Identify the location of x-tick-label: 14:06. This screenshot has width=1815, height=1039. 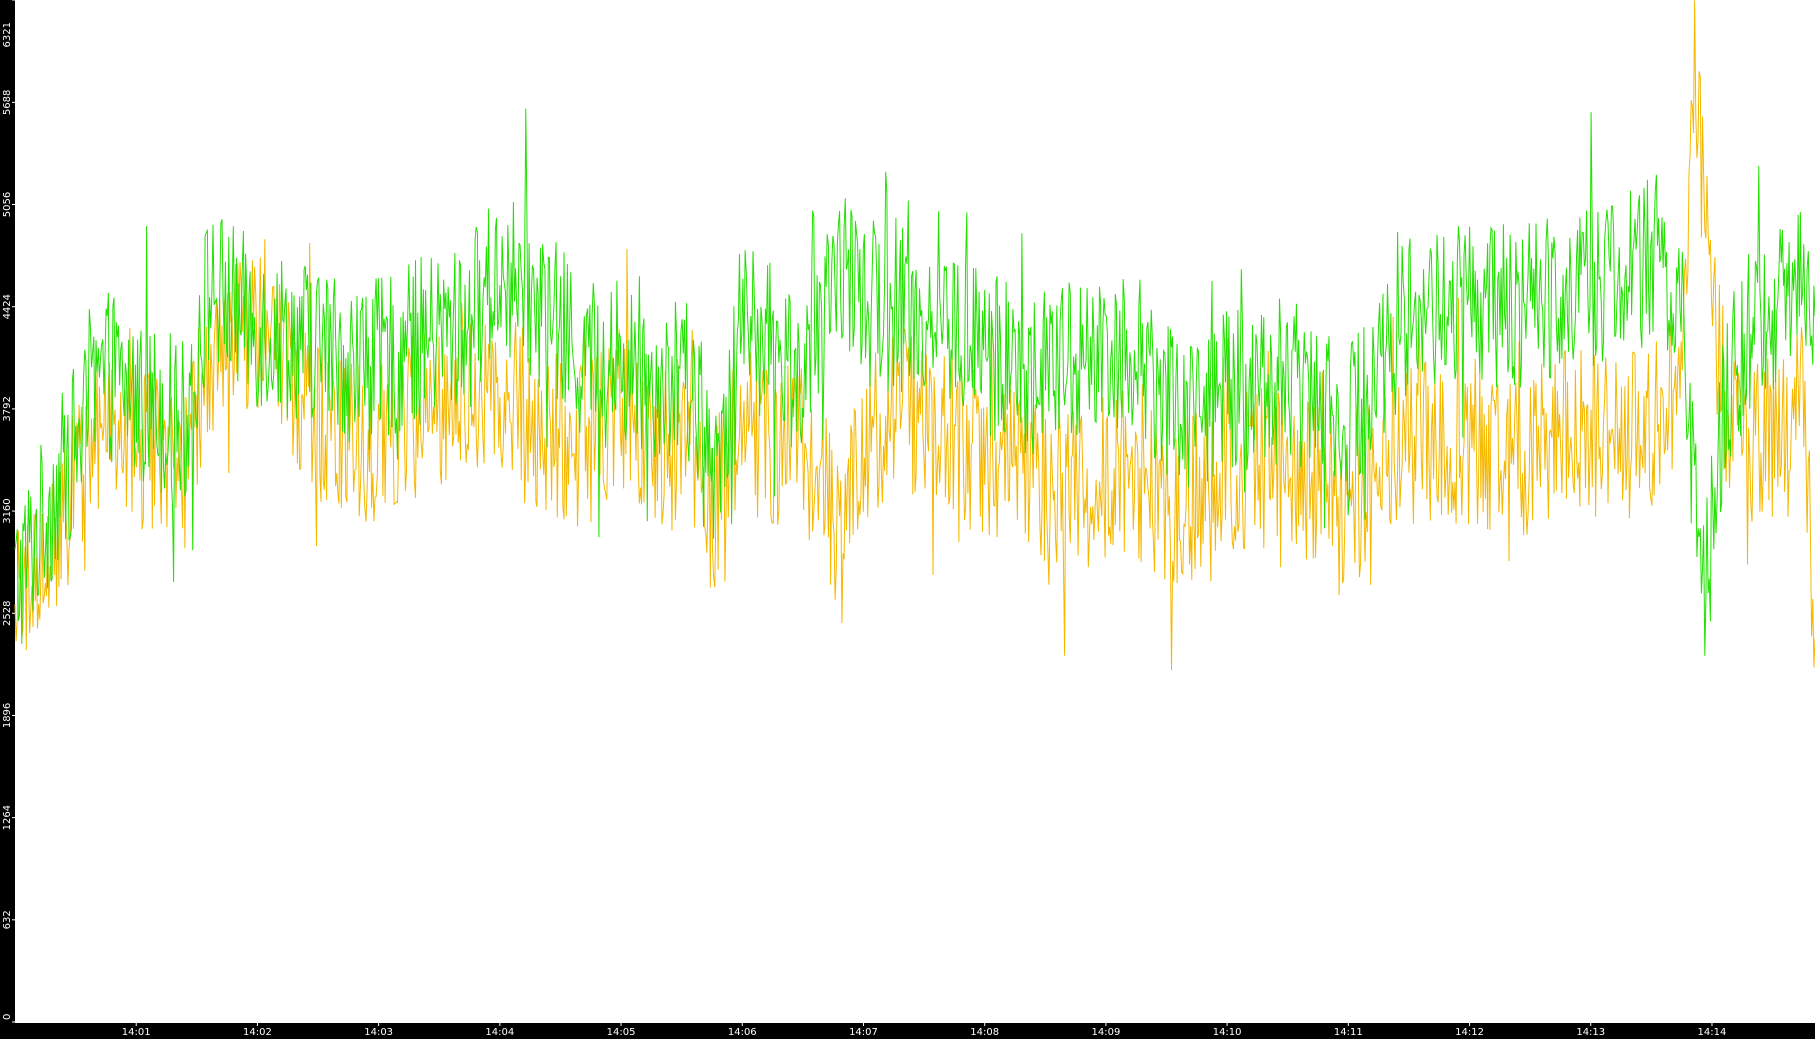
(742, 1032).